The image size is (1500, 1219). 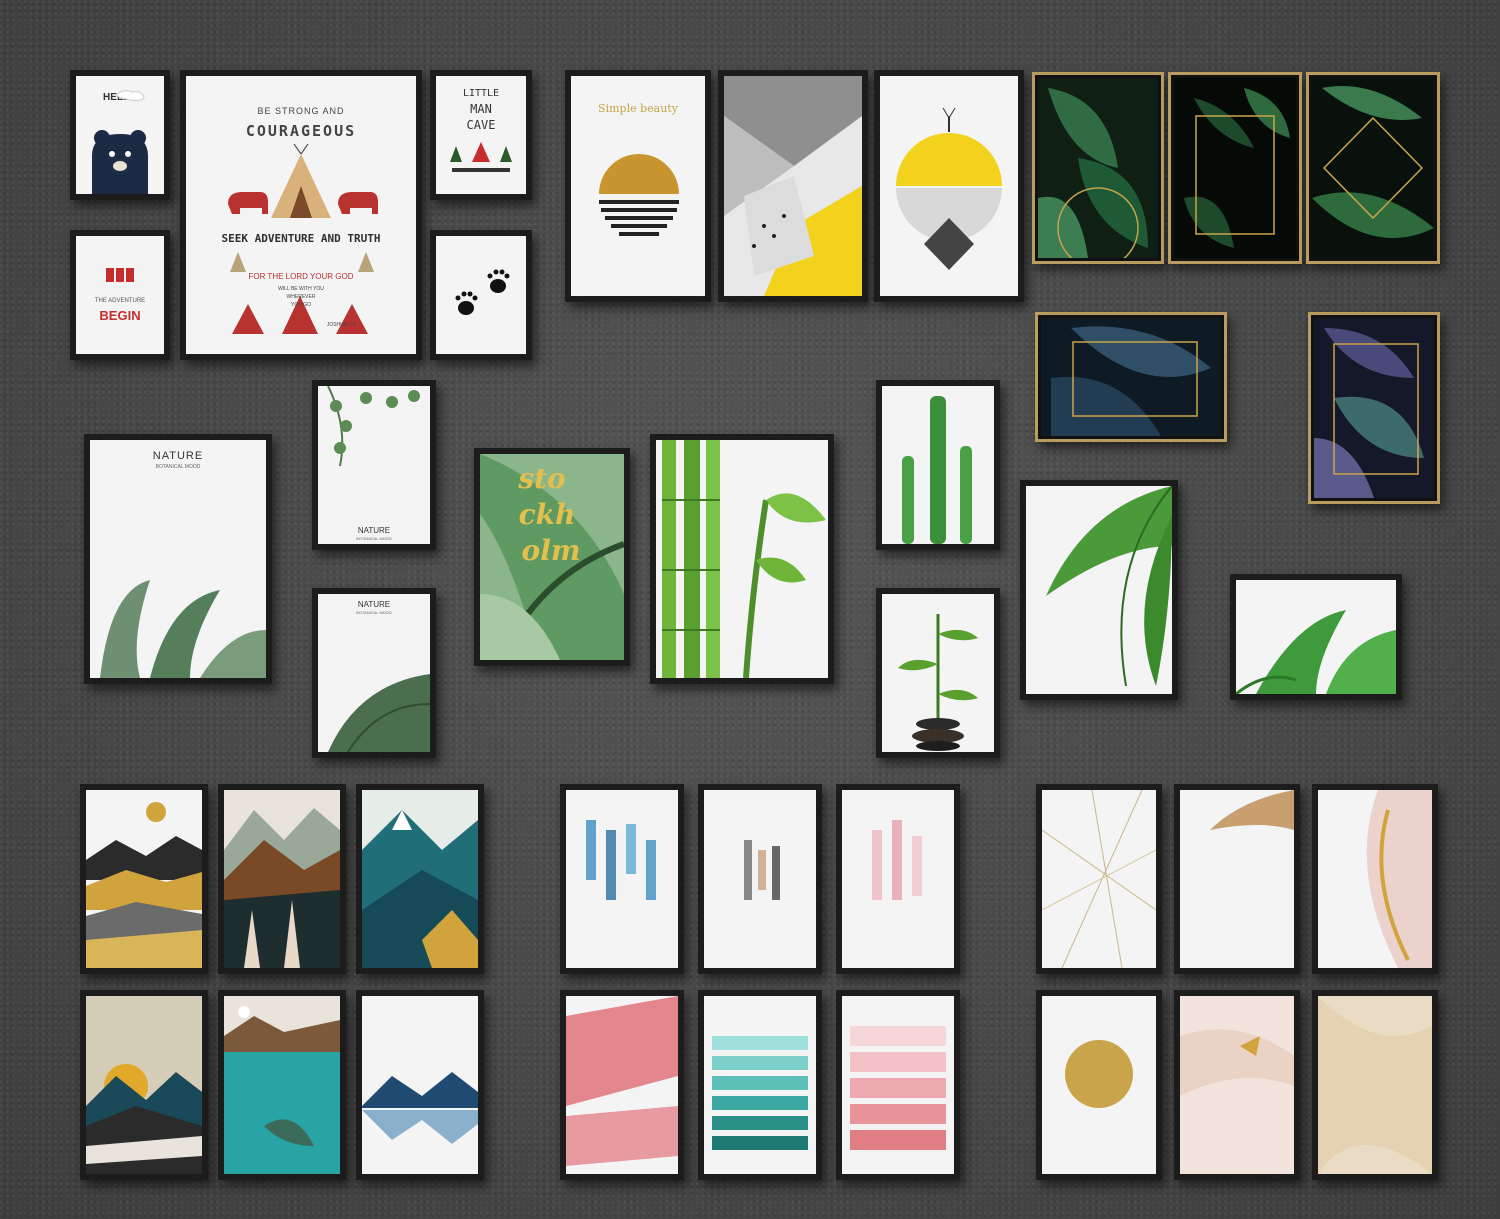 What do you see at coordinates (420, 889) in the screenshot?
I see `teal-mountain-icon` at bounding box center [420, 889].